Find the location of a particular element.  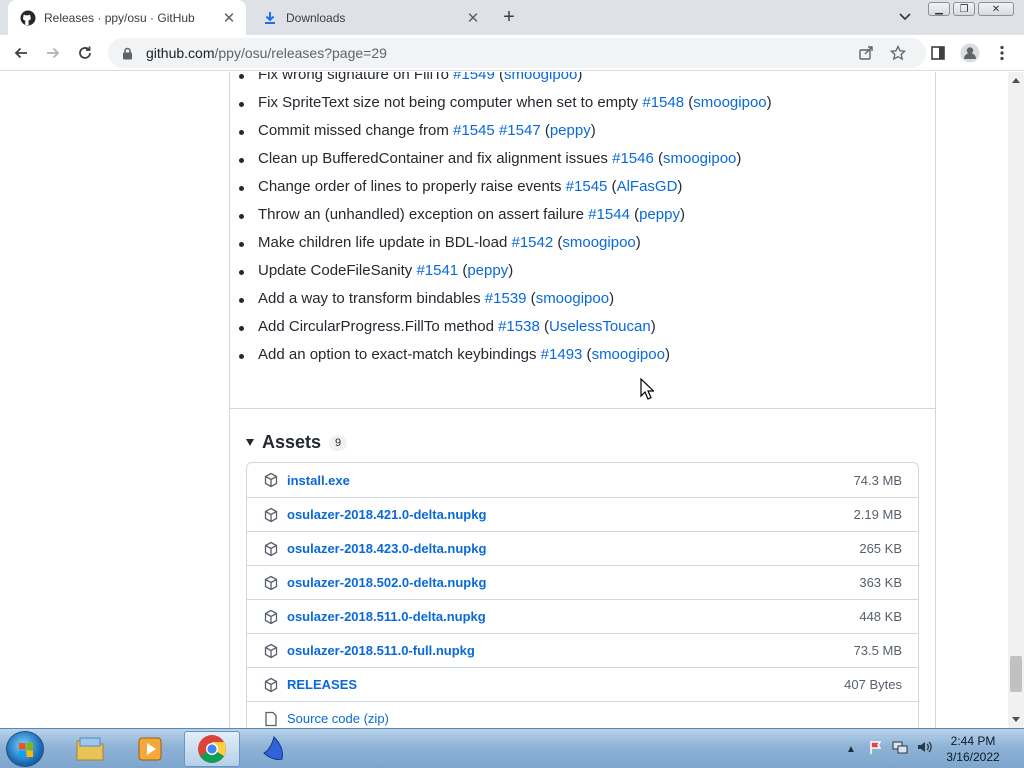

assets-heading: Assets is located at coordinates (292, 442).